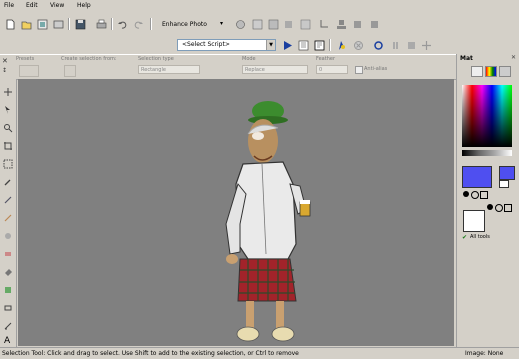  What do you see at coordinates (319, 45) in the screenshot?
I see `edit-script-icon` at bounding box center [319, 45].